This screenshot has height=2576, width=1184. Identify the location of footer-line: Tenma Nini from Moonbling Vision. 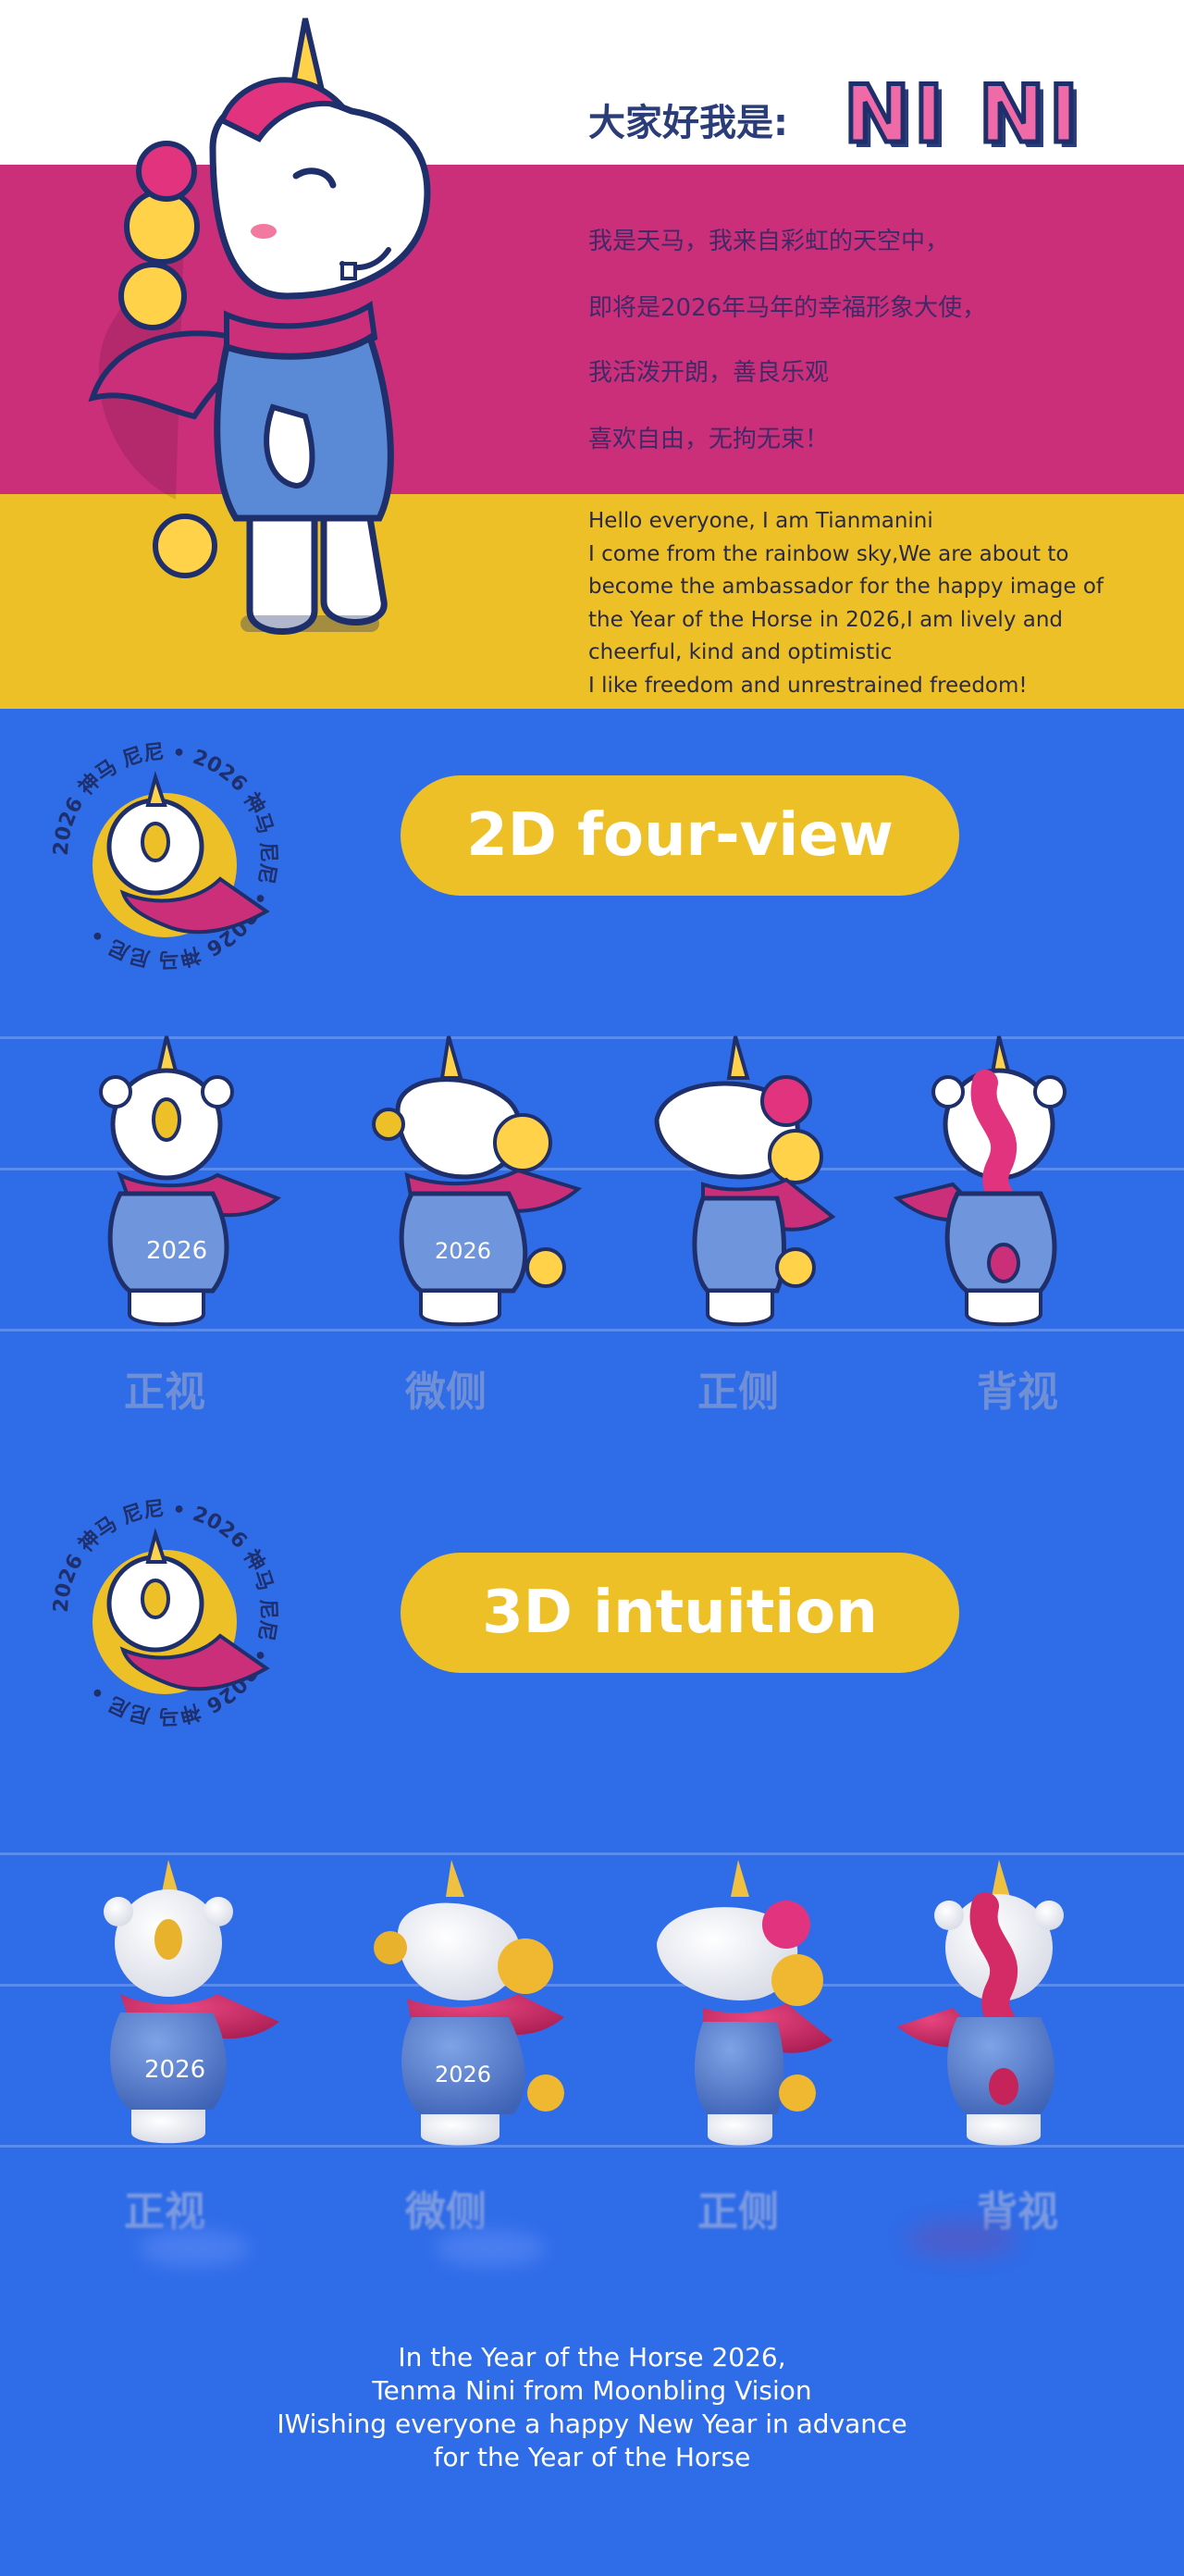
(592, 2391).